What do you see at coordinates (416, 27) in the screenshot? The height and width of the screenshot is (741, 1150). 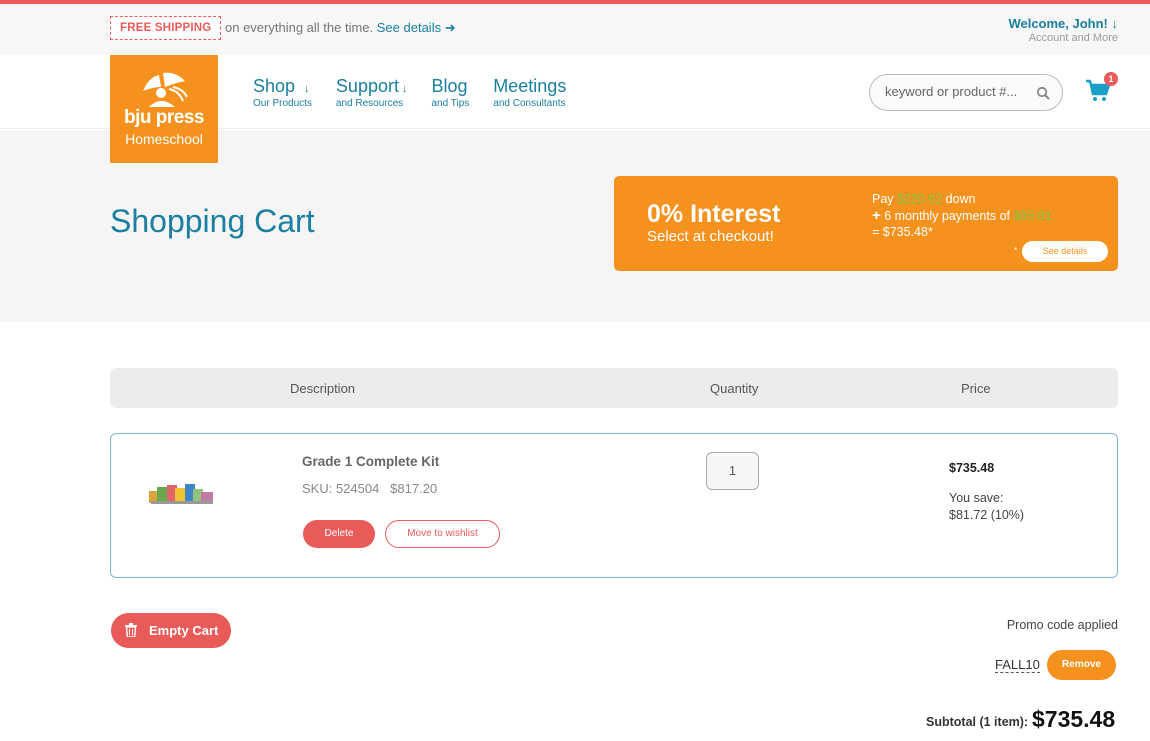 I see `shipping-see-details-link: See details ➜` at bounding box center [416, 27].